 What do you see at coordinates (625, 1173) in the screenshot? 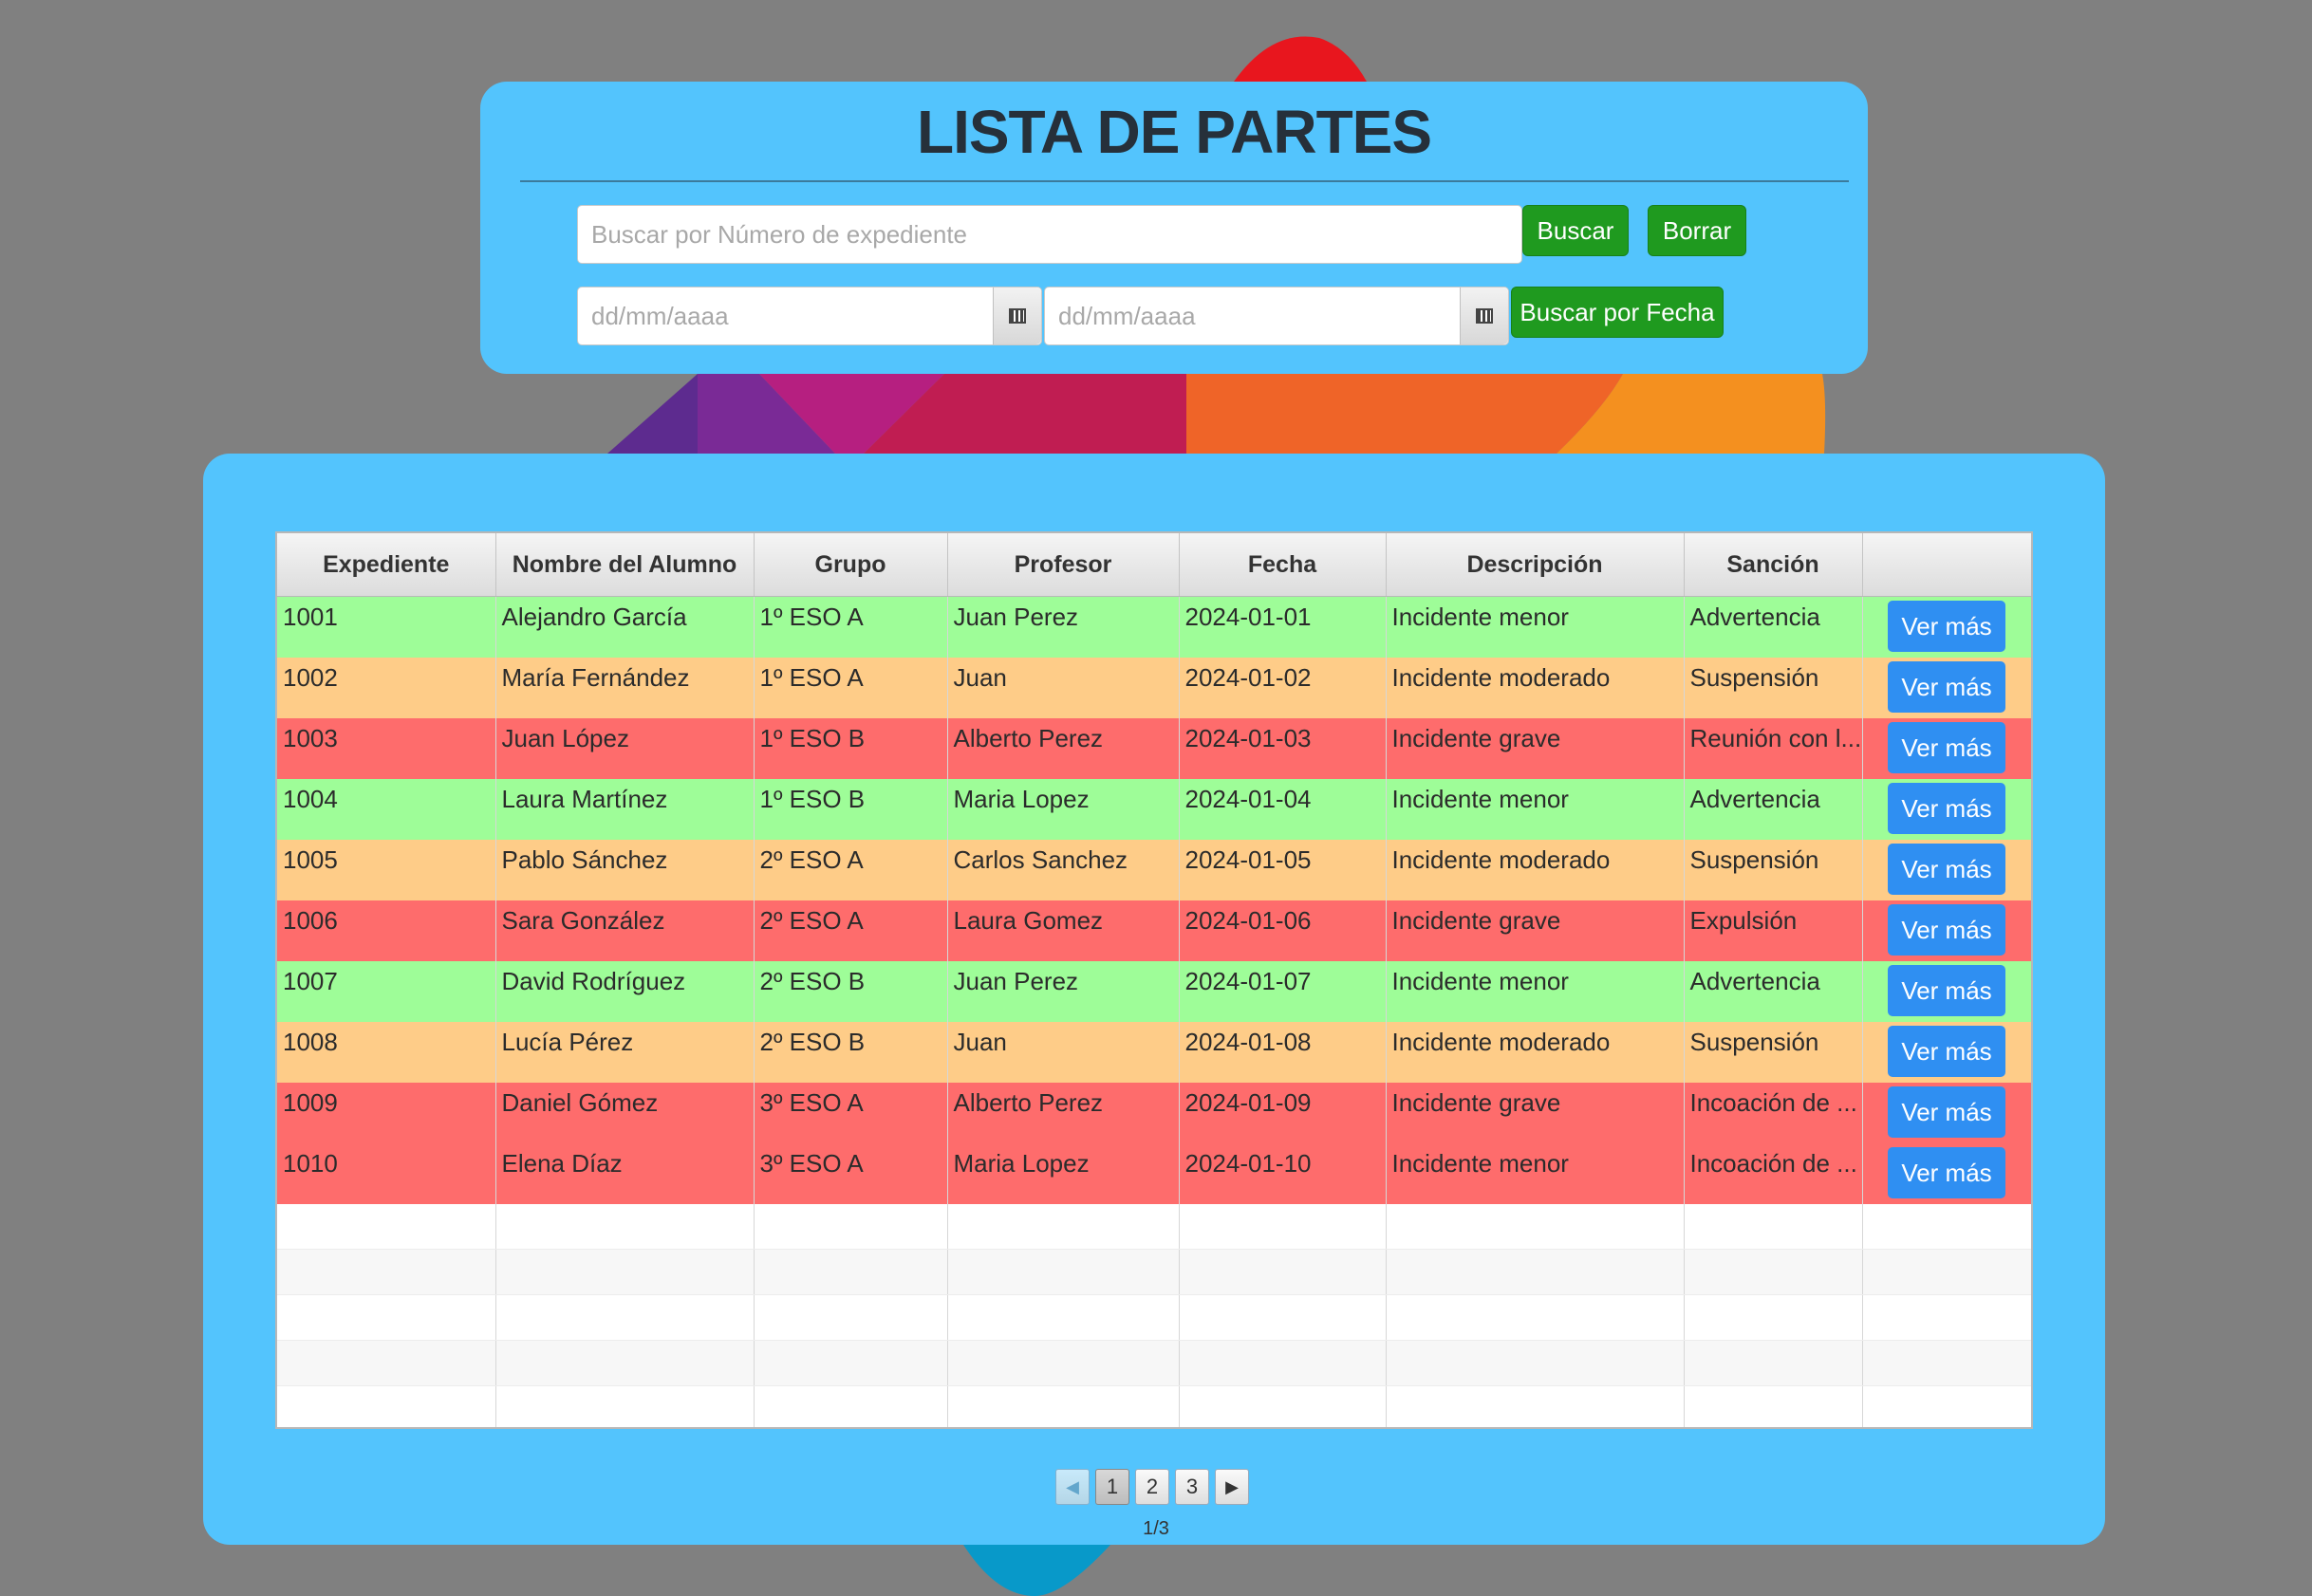
I see `cell-nombre: Elena Díaz` at bounding box center [625, 1173].